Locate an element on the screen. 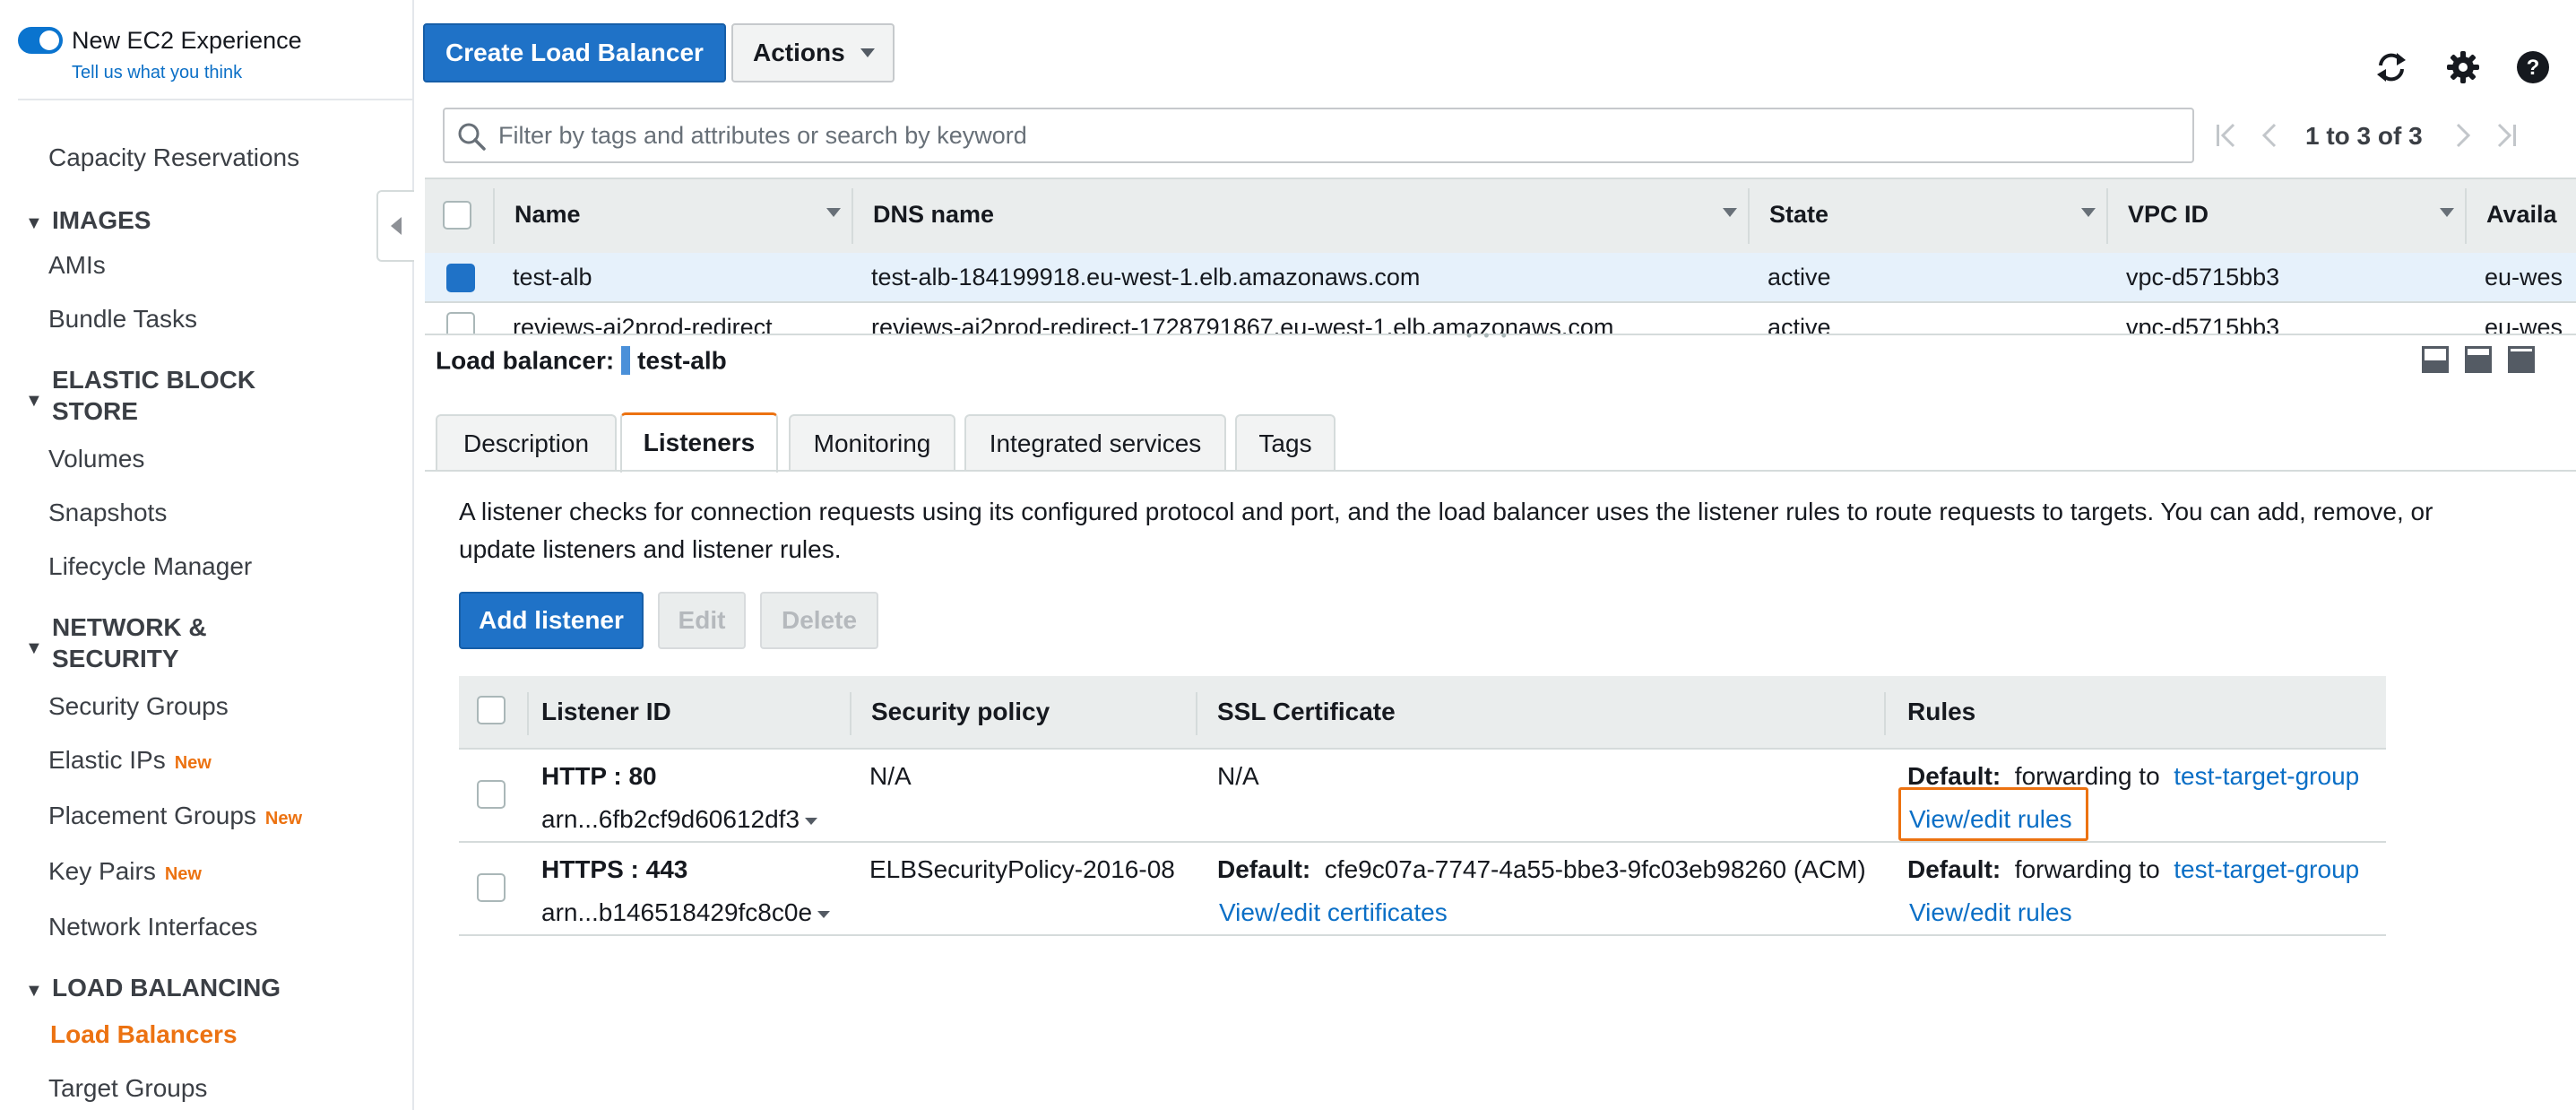  select-all-listeners-checkbox is located at coordinates (491, 710).